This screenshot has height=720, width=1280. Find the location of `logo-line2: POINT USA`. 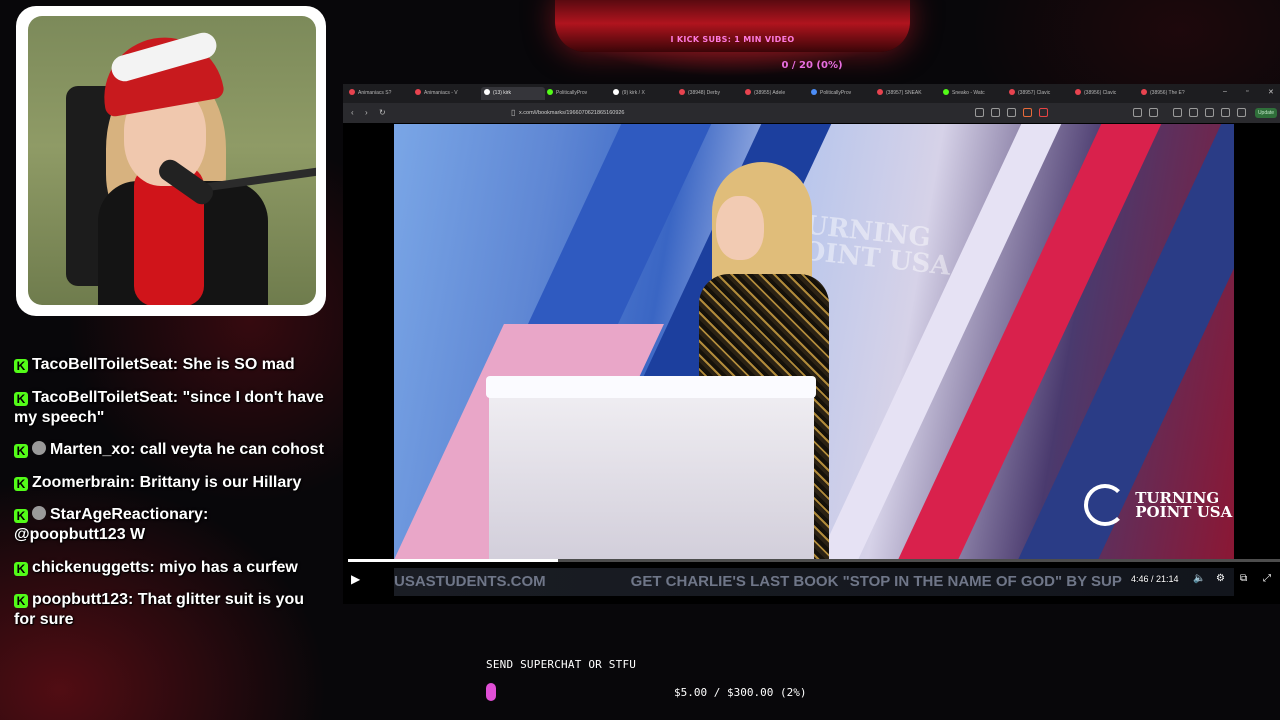

logo-line2: POINT USA is located at coordinates (1184, 512).